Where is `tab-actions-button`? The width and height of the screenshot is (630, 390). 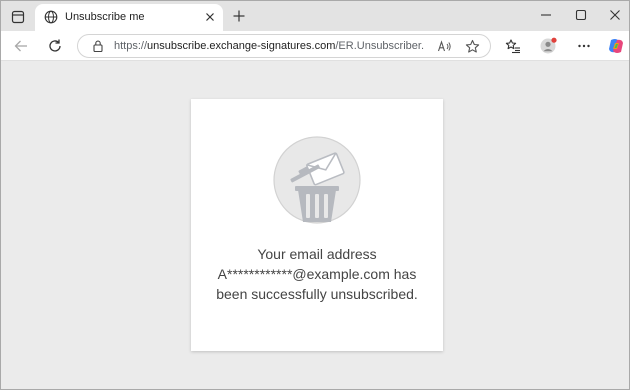
tab-actions-button is located at coordinates (18, 17).